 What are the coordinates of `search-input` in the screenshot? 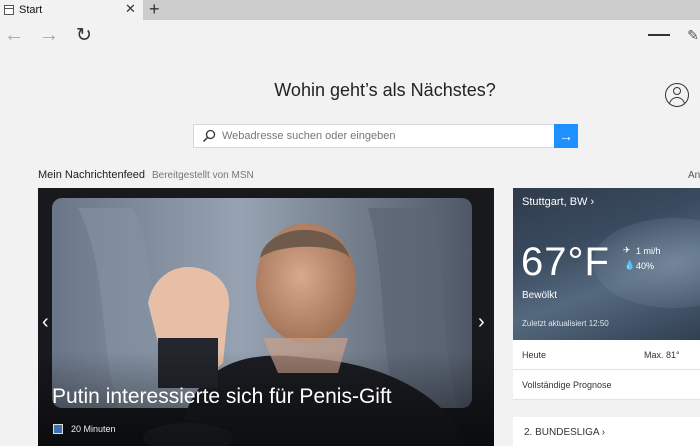 It's located at (387, 136).